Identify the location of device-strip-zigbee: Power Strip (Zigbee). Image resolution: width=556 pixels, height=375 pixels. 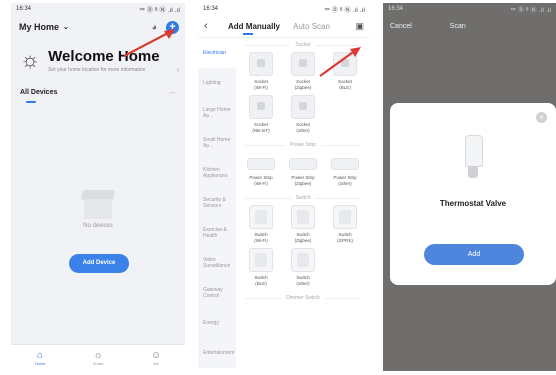
(303, 169).